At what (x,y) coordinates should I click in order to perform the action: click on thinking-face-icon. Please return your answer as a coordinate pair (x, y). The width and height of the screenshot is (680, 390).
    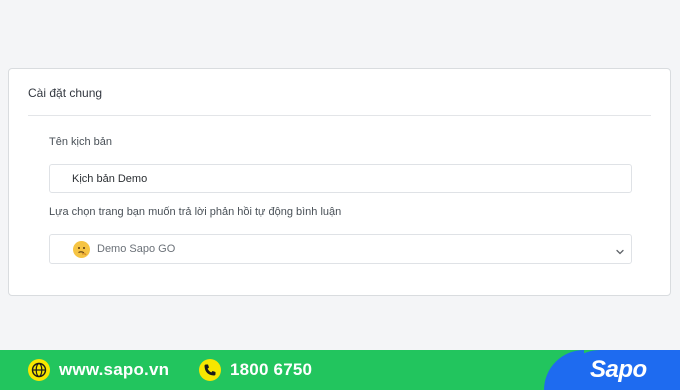
    Looking at the image, I should click on (81, 249).